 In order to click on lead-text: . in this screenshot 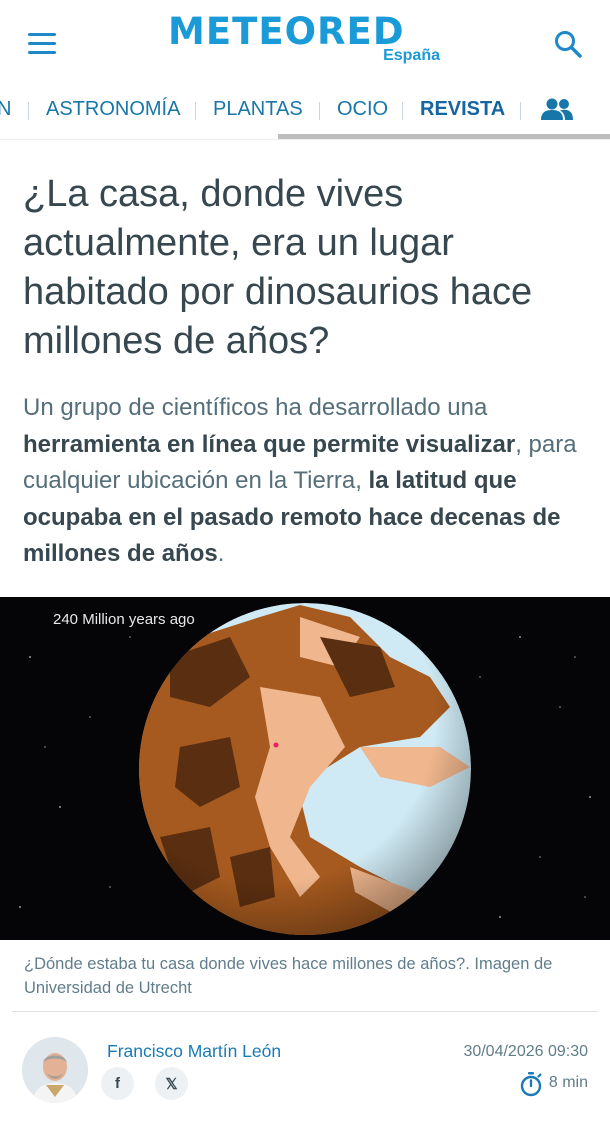, I will do `click(221, 553)`.